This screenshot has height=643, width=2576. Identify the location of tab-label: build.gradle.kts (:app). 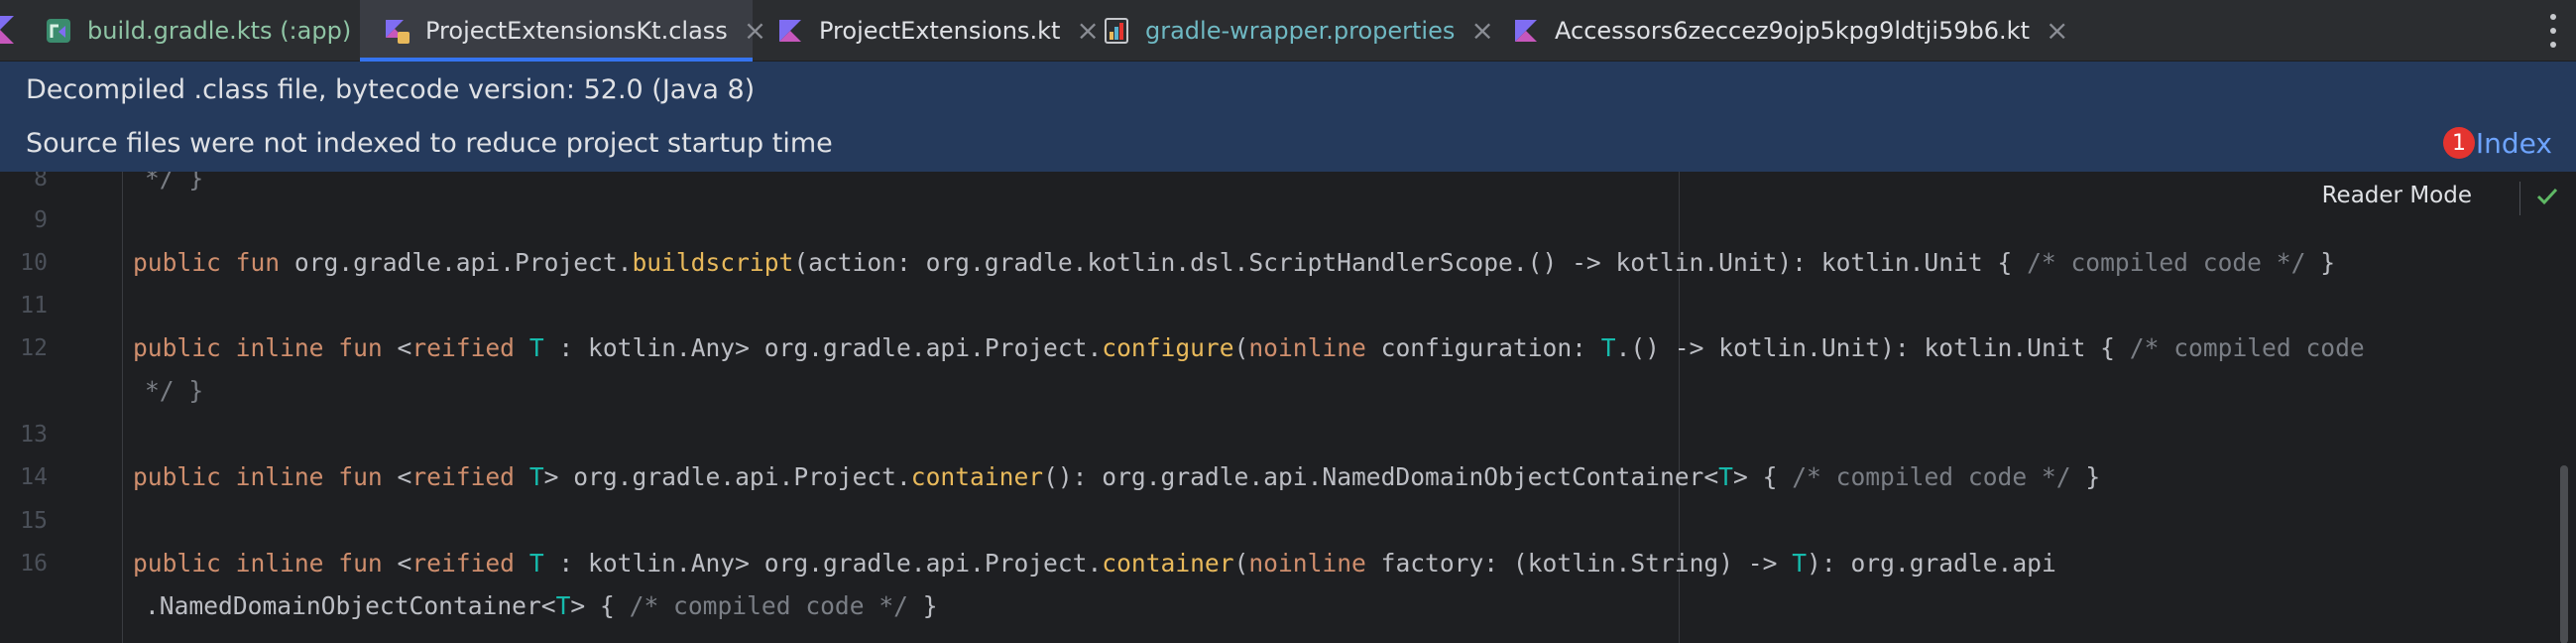
(219, 31).